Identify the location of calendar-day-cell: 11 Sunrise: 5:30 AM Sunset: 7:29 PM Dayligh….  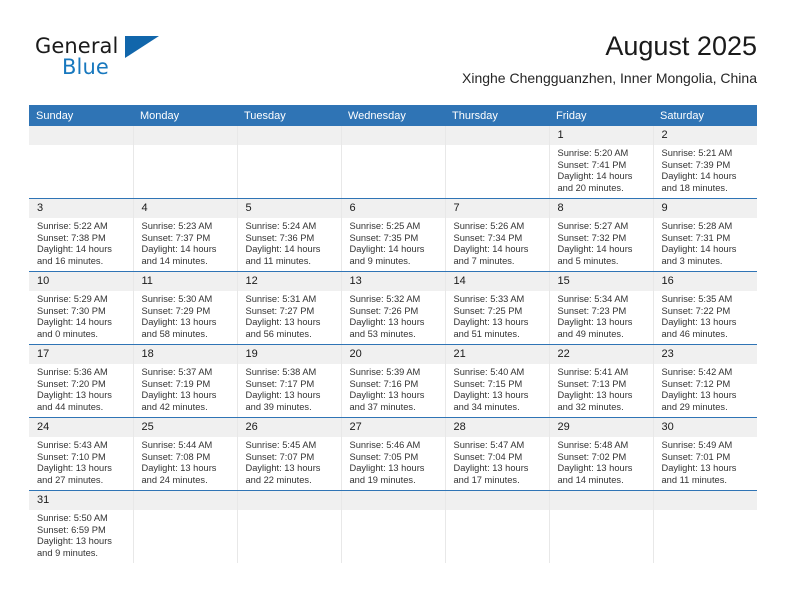
(185, 308).